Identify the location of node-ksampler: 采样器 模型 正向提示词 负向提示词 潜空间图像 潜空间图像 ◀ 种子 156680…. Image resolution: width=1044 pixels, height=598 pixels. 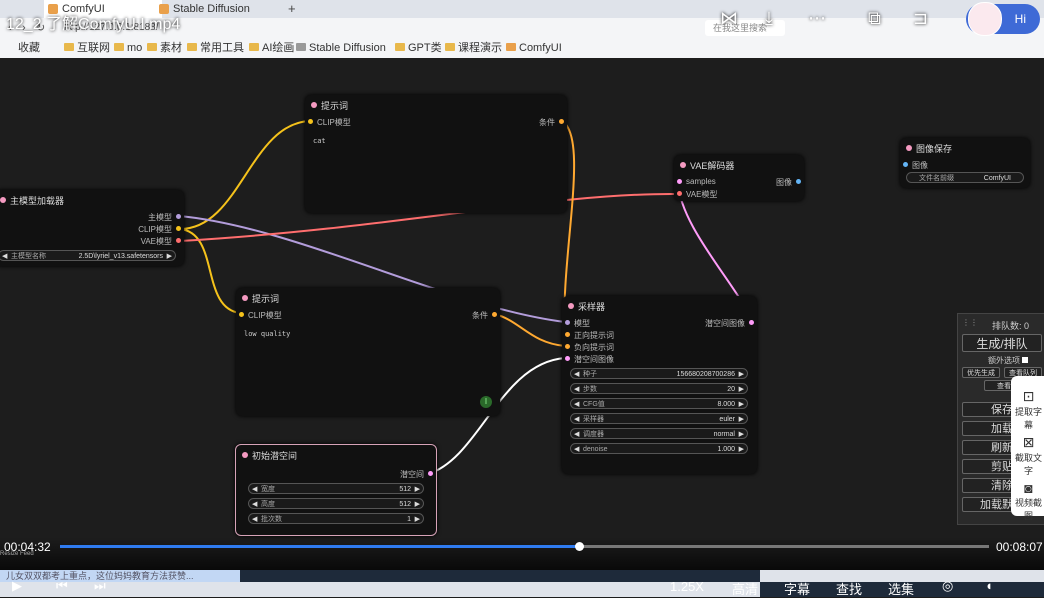
(659, 385).